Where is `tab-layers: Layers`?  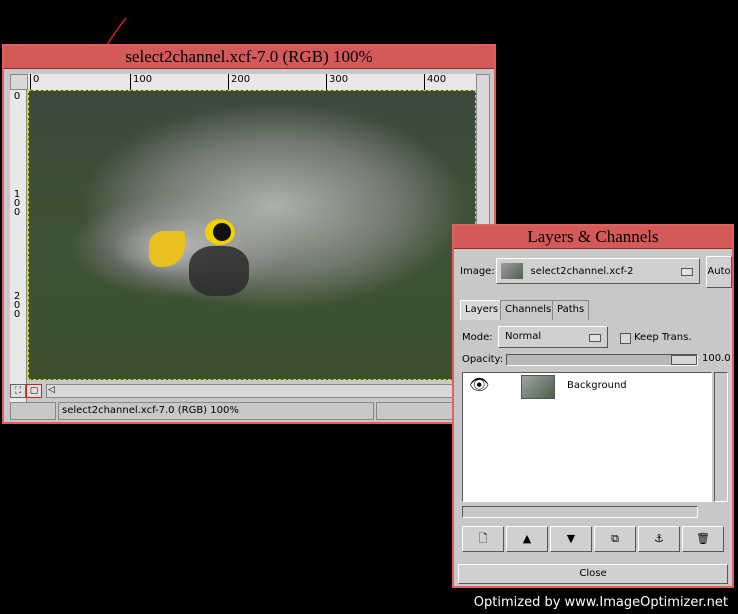 tab-layers: Layers is located at coordinates (482, 310).